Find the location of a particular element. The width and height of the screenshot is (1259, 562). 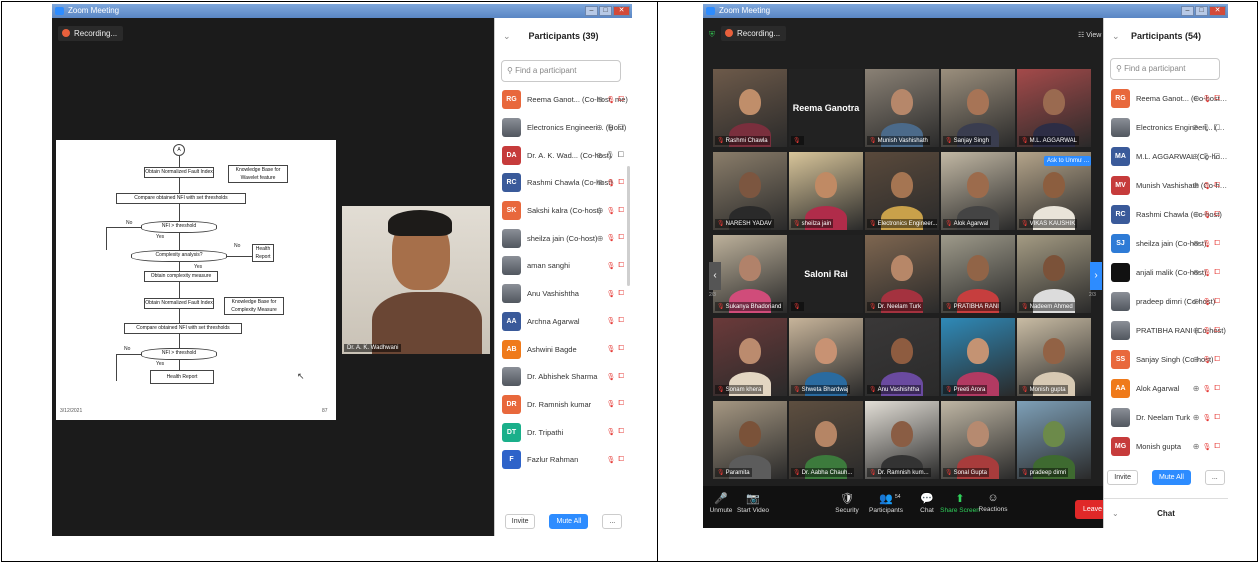

view-button: ☷ View is located at coordinates (1089, 35).